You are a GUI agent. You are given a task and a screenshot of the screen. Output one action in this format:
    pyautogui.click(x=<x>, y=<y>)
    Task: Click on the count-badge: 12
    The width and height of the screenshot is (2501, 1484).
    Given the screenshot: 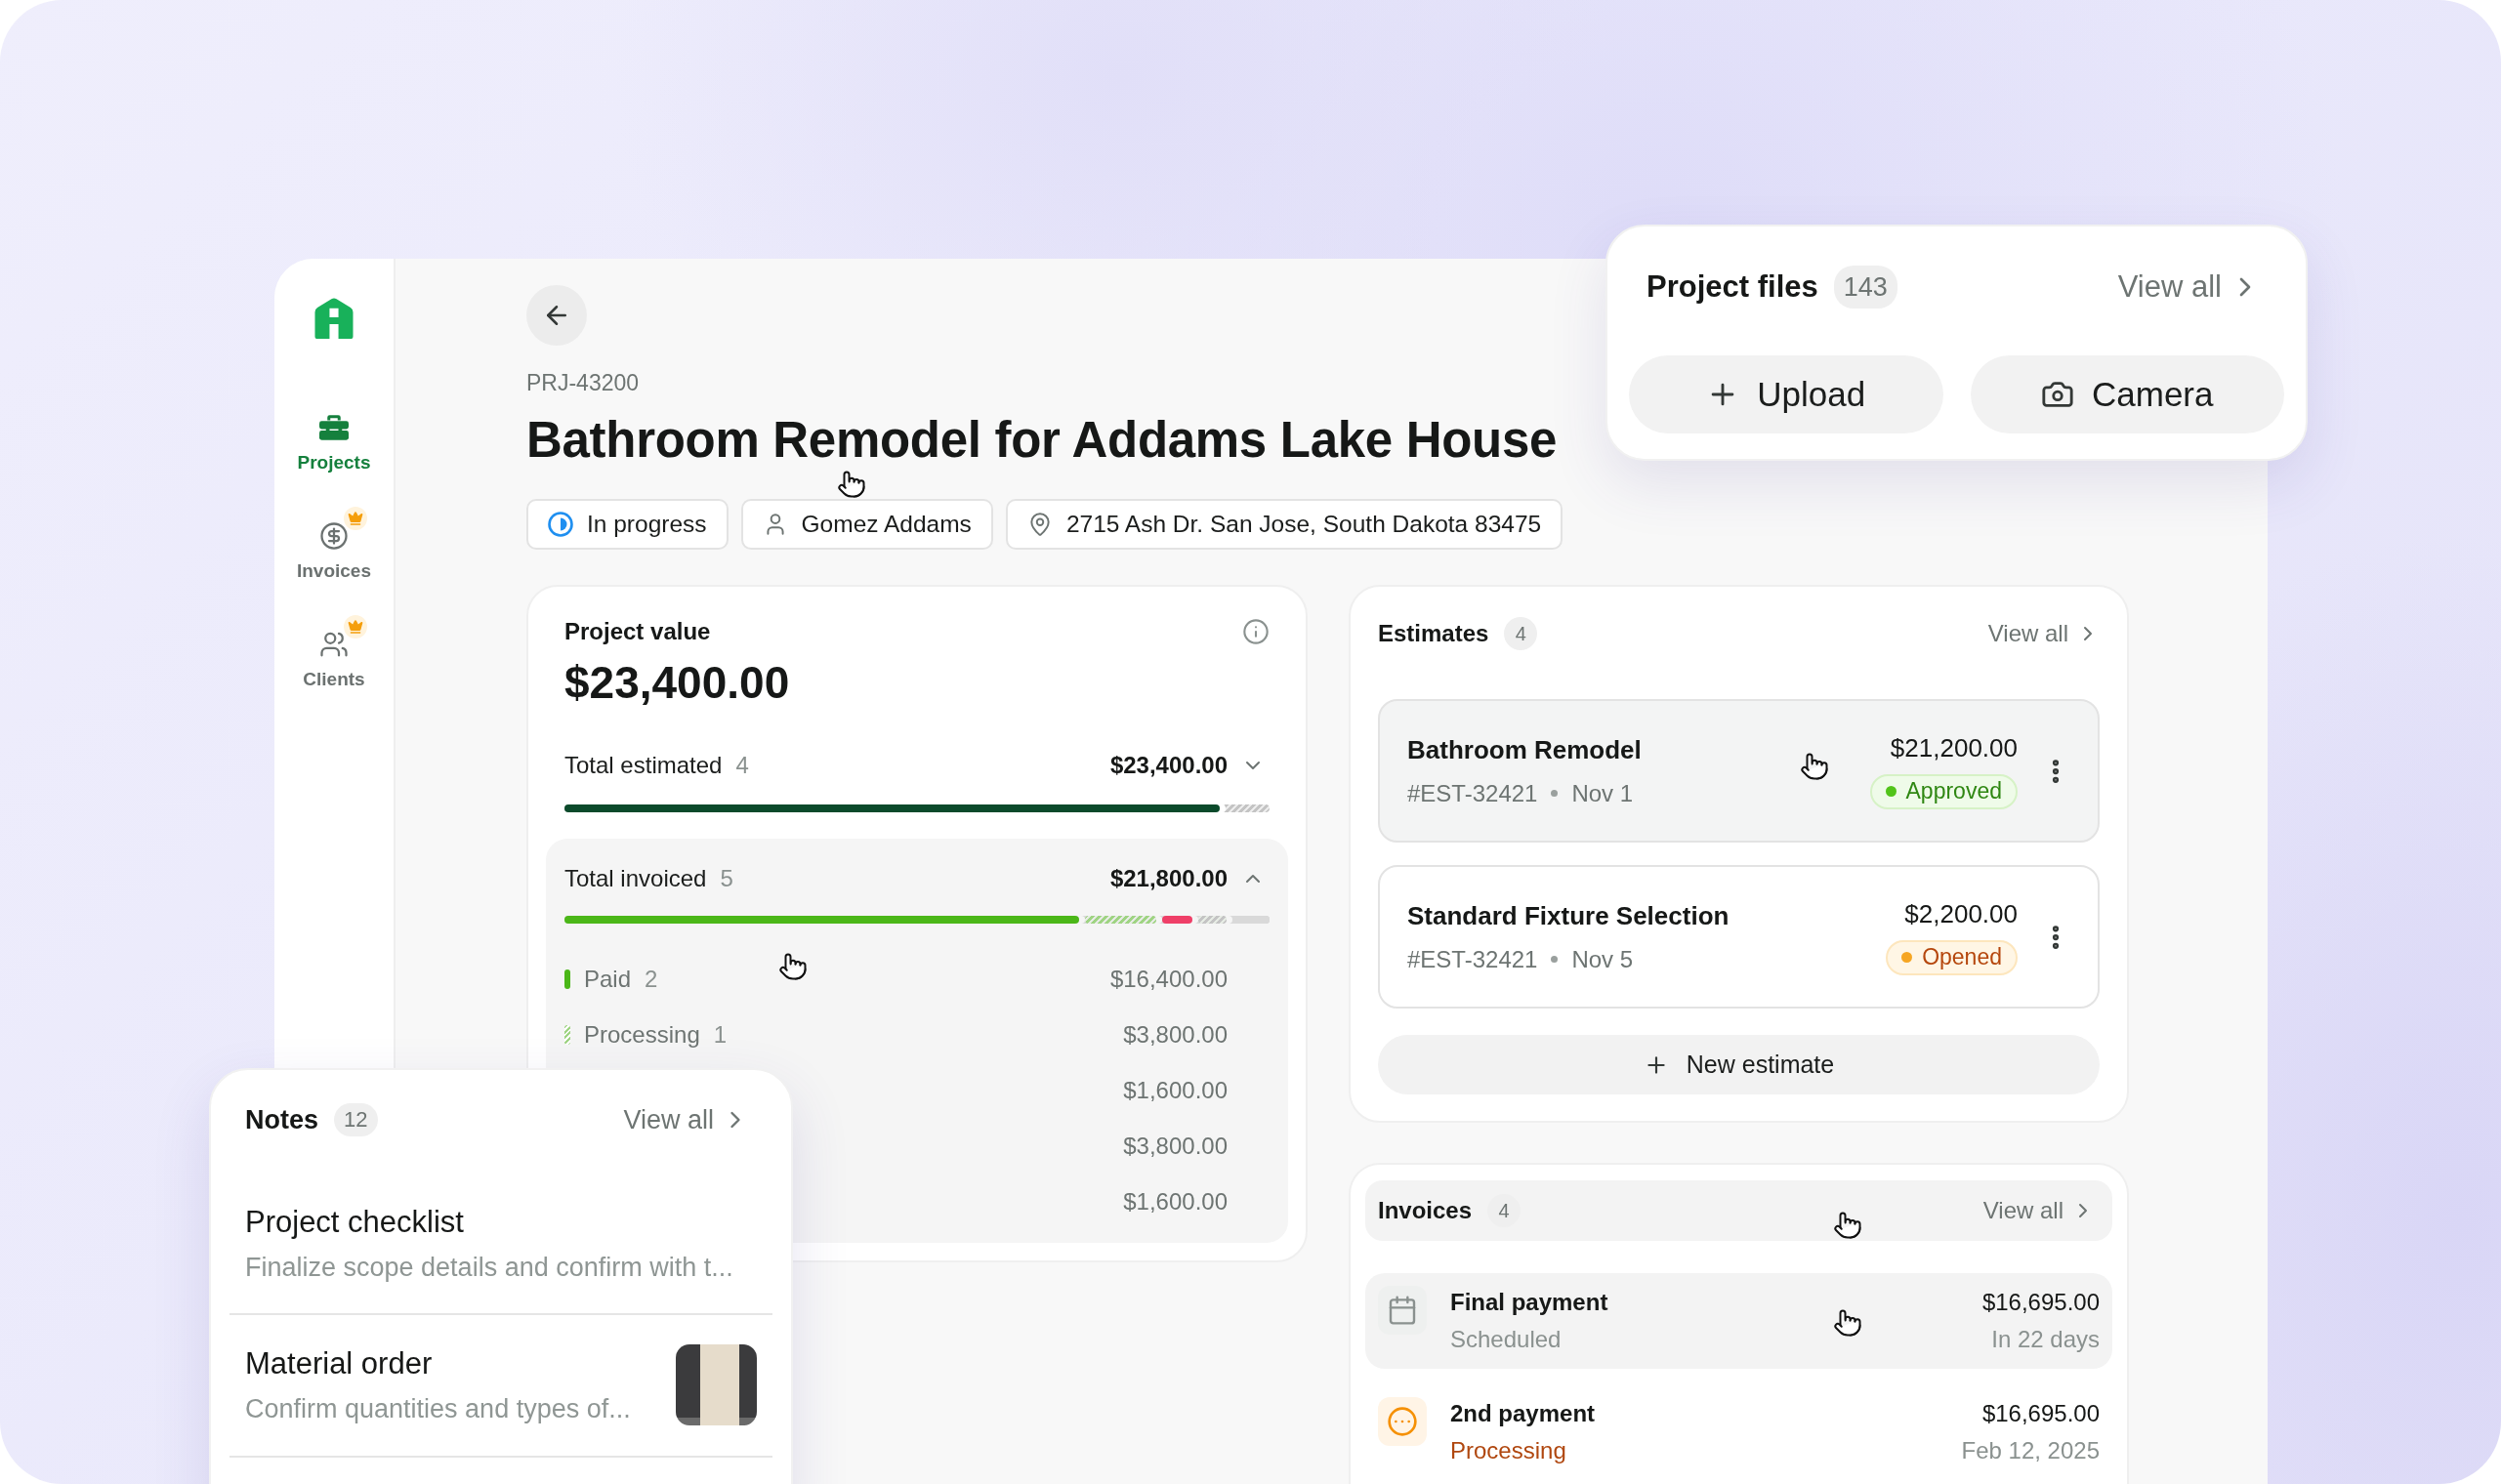 What is the action you would take?
    pyautogui.click(x=356, y=1120)
    